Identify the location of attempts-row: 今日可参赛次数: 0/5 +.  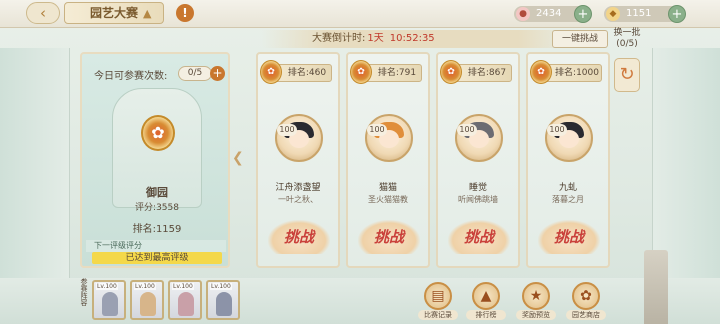
(156, 74).